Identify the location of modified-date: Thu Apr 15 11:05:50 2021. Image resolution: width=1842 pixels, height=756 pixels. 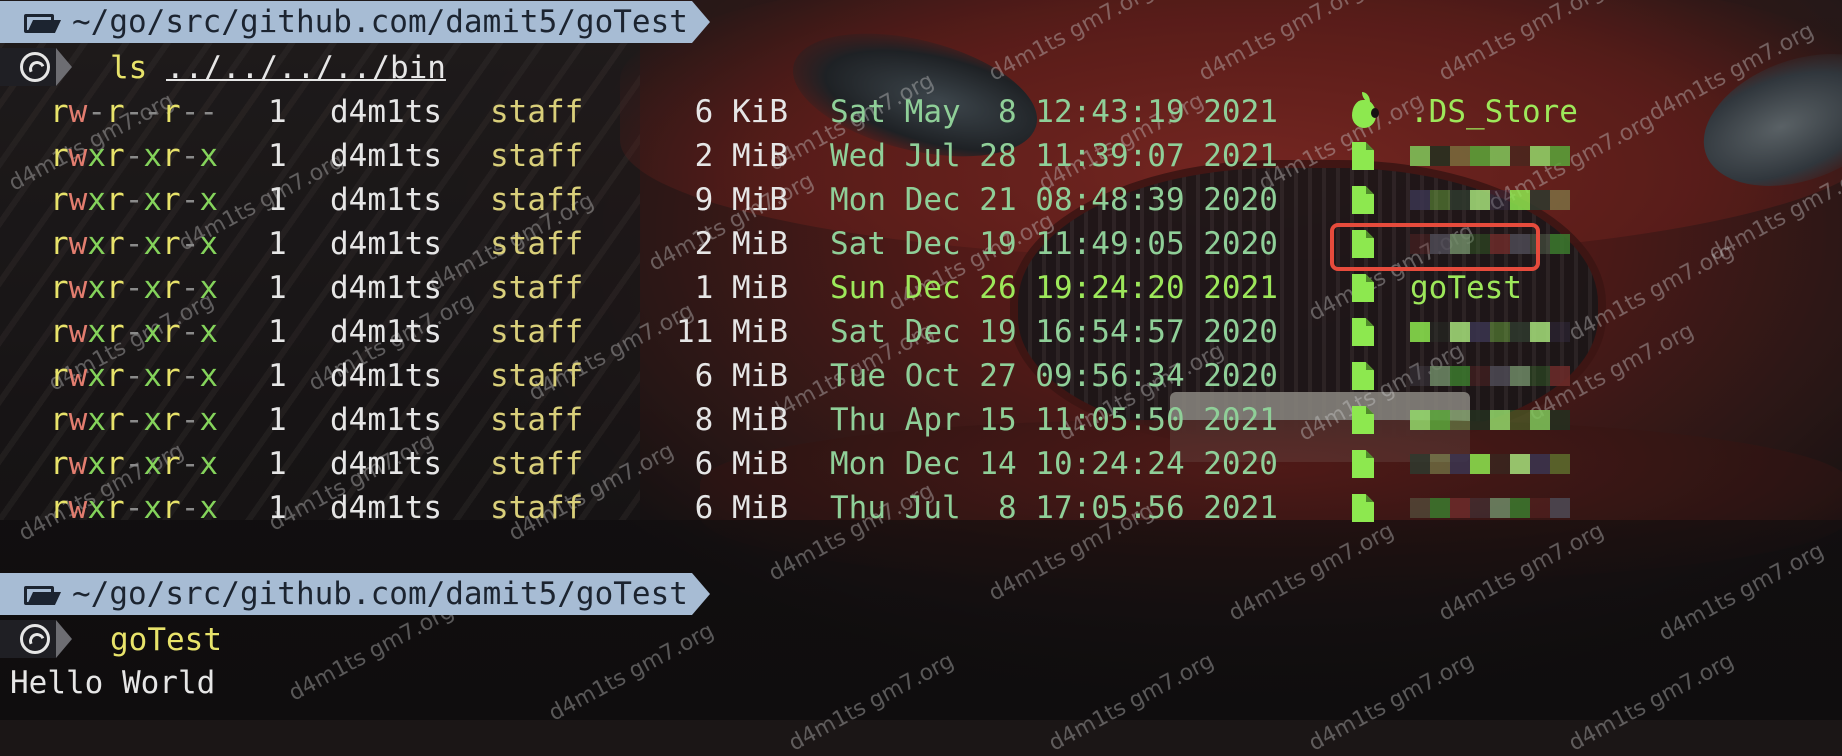
(1054, 420).